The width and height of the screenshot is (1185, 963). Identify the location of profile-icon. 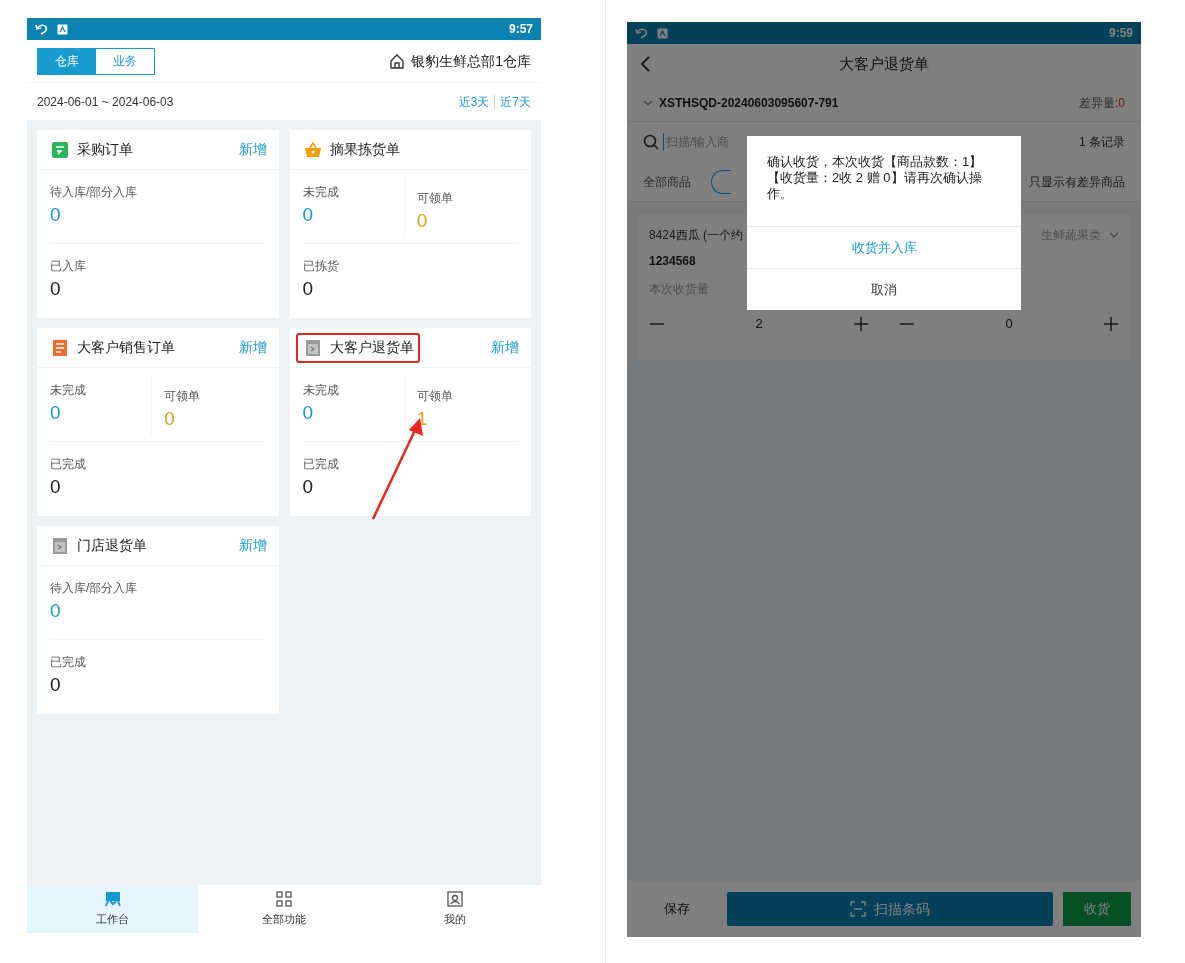
(455, 899).